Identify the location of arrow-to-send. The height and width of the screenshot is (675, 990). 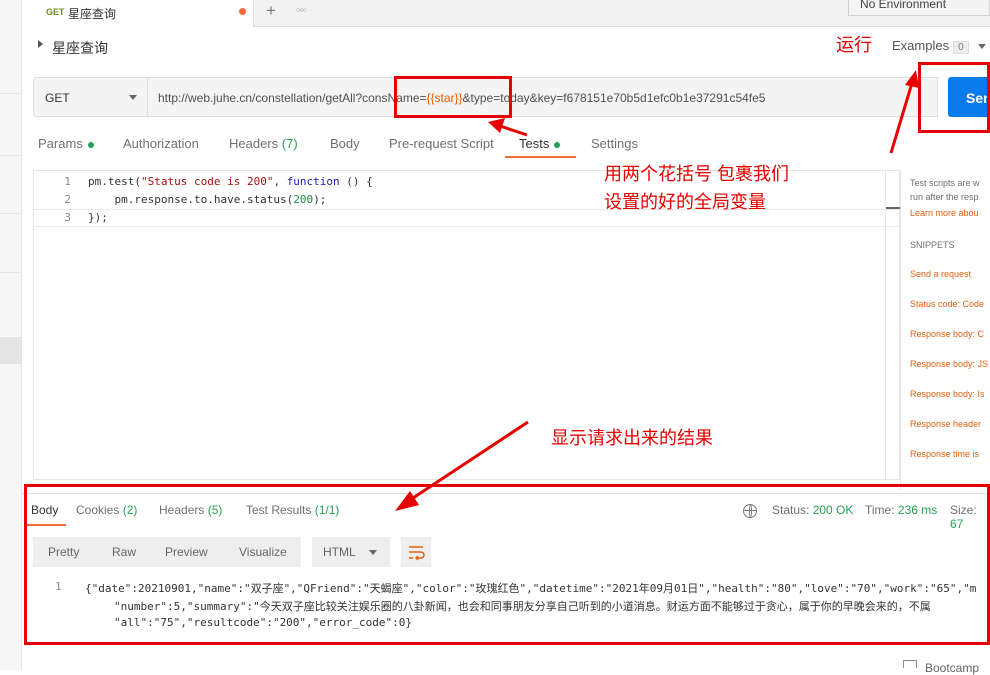
(901, 118).